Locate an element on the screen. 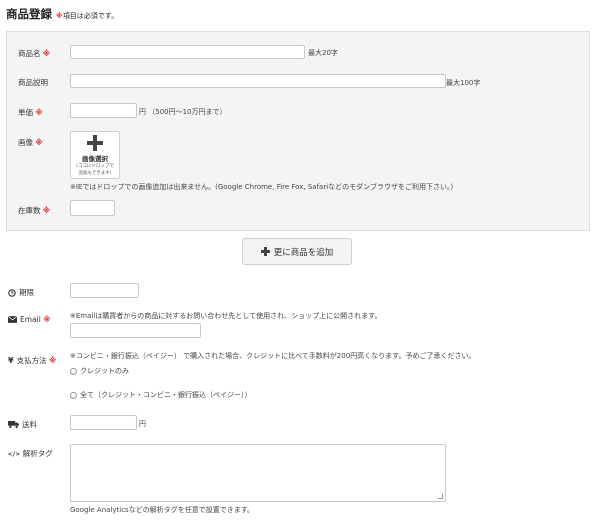  payment-required-mark: ※ is located at coordinates (52, 360).